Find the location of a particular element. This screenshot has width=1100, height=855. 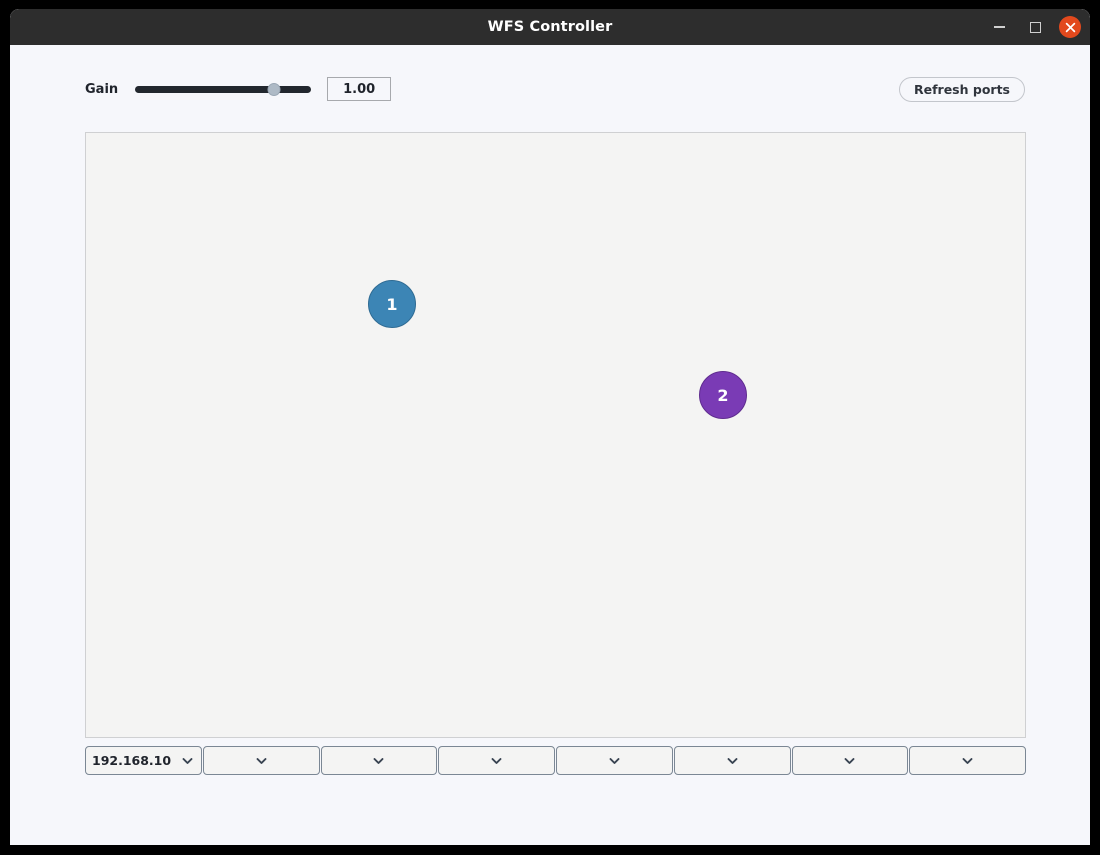

port-dropdown-row: 192.168.10.30 is located at coordinates (555, 760).